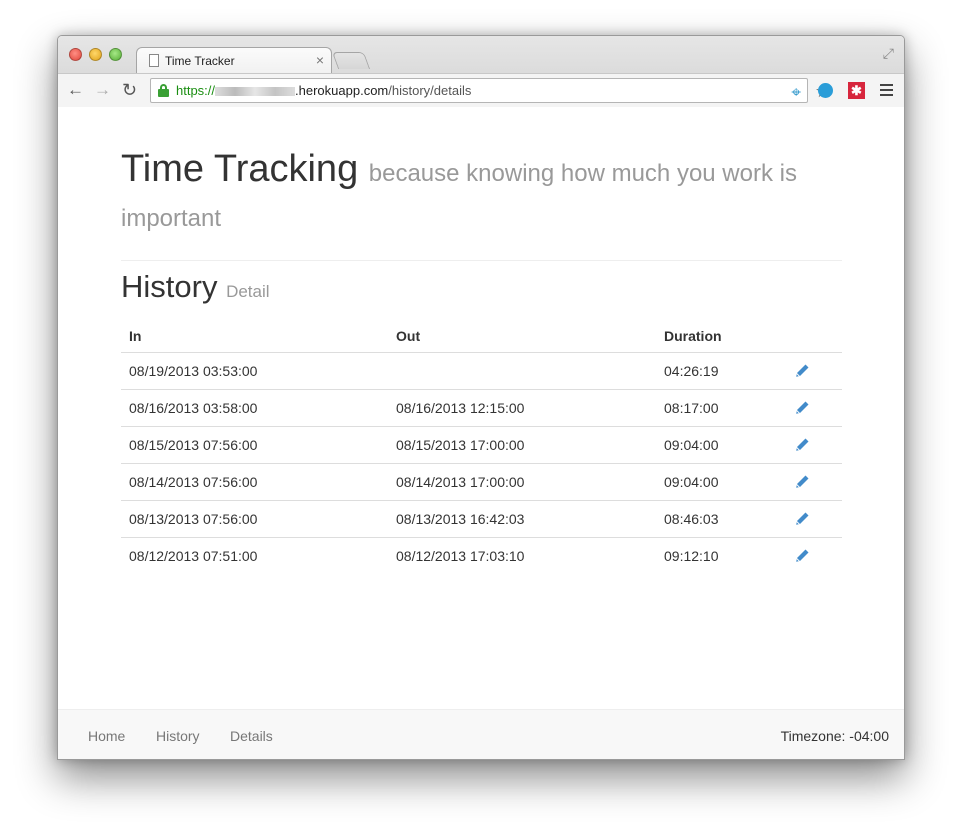  I want to click on fullscreen-icon: ⤢, so click(888, 53).